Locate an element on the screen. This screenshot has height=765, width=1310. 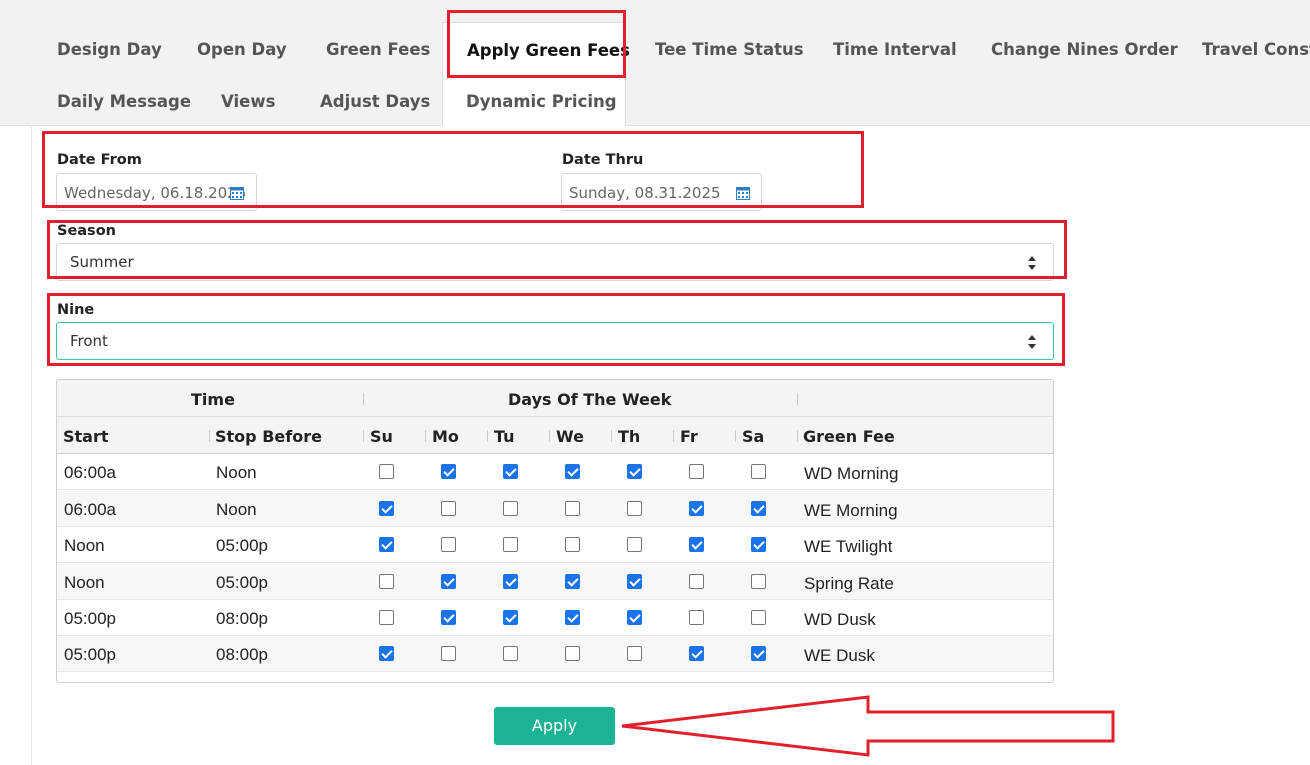
apply-button: Apply is located at coordinates (554, 726).